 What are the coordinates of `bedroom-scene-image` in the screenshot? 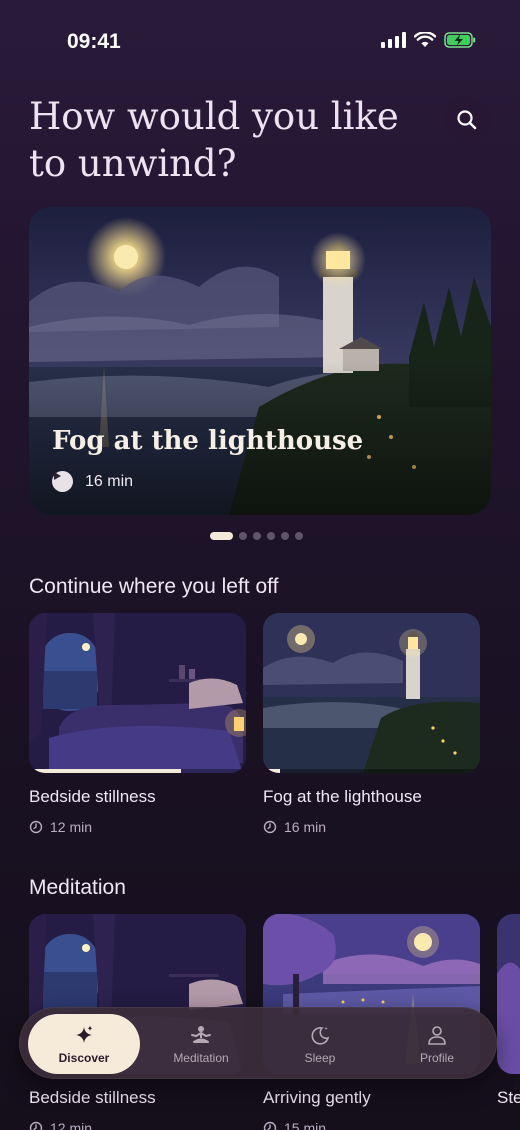 It's located at (137, 693).